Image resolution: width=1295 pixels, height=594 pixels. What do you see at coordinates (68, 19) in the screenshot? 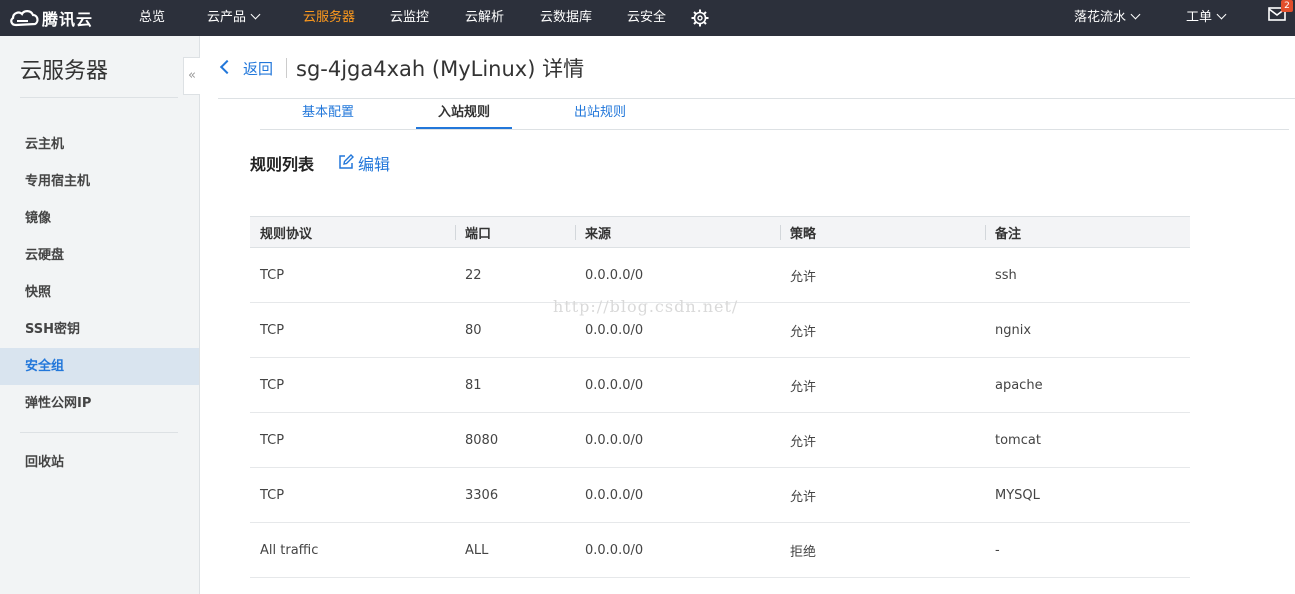
I see `brand-name: 腾讯云` at bounding box center [68, 19].